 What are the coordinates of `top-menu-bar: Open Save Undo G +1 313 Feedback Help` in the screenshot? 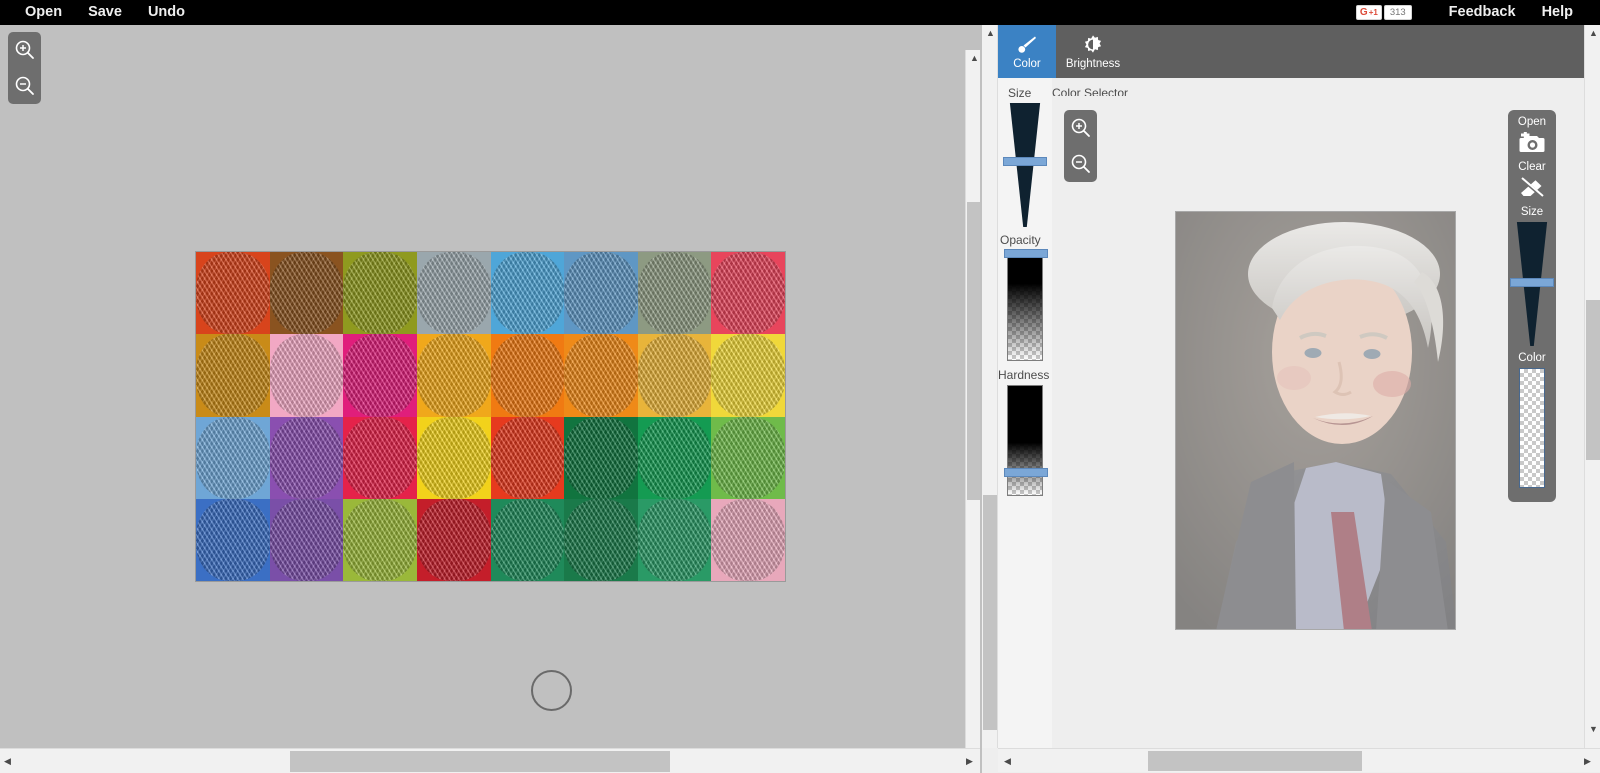 It's located at (800, 12).